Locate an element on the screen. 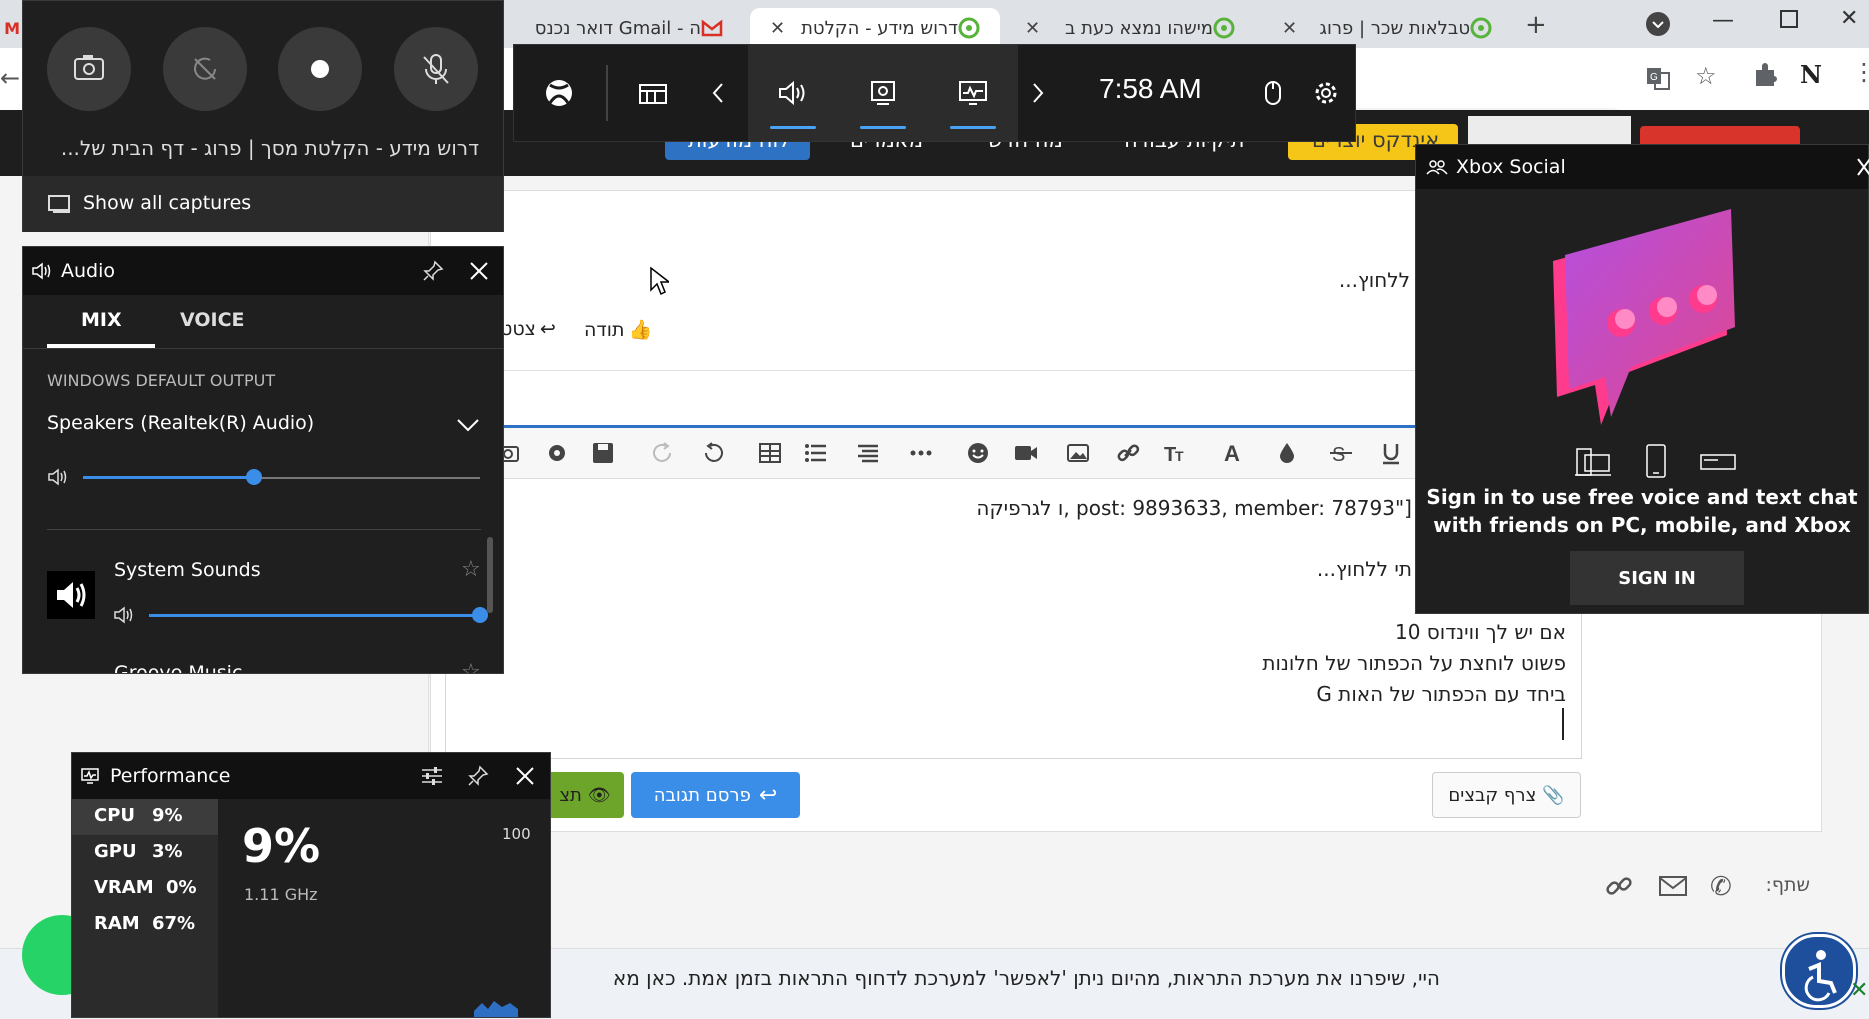 This screenshot has height=1019, width=1869. video-icon is located at coordinates (1026, 453).